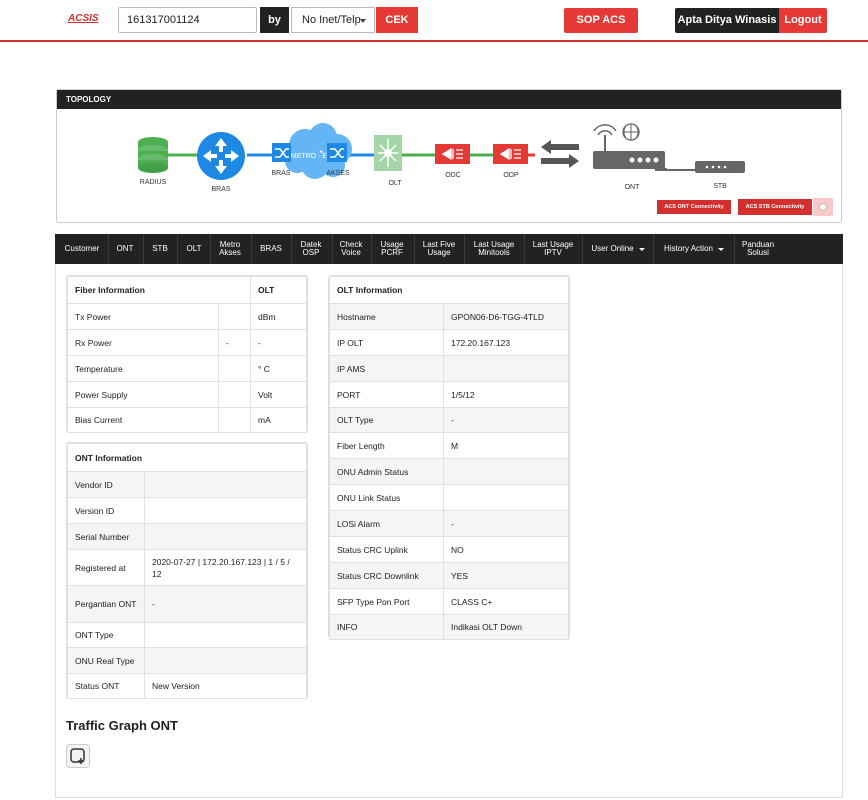 This screenshot has height=800, width=868. I want to click on odc-label: ODC, so click(453, 175).